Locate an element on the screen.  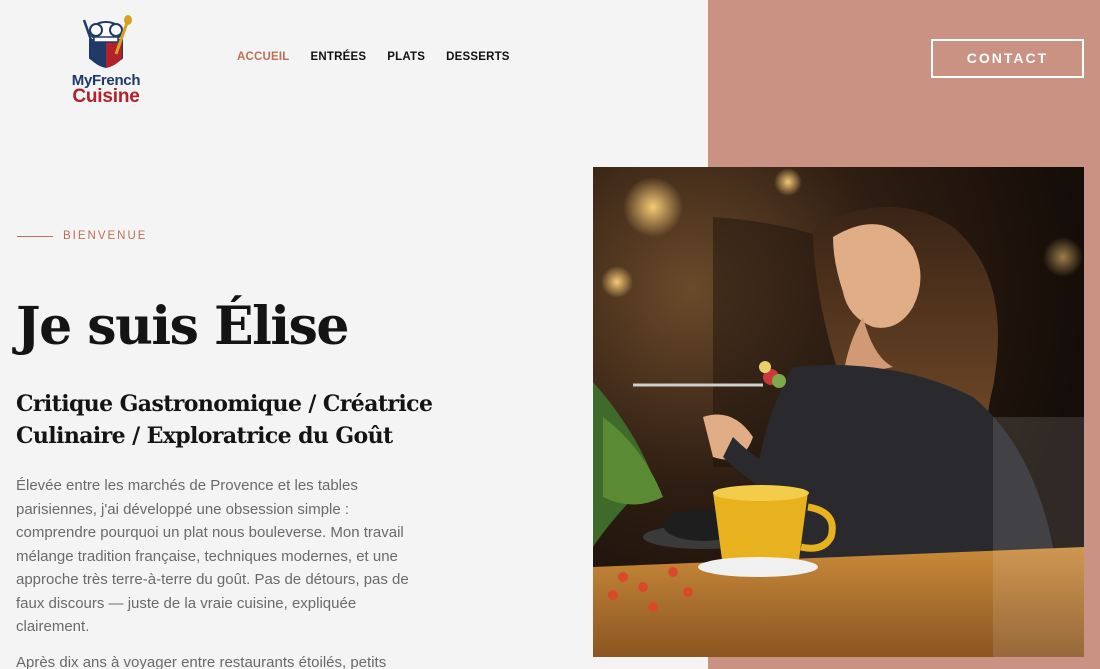
nav-item-plats: PLATS is located at coordinates (406, 57).